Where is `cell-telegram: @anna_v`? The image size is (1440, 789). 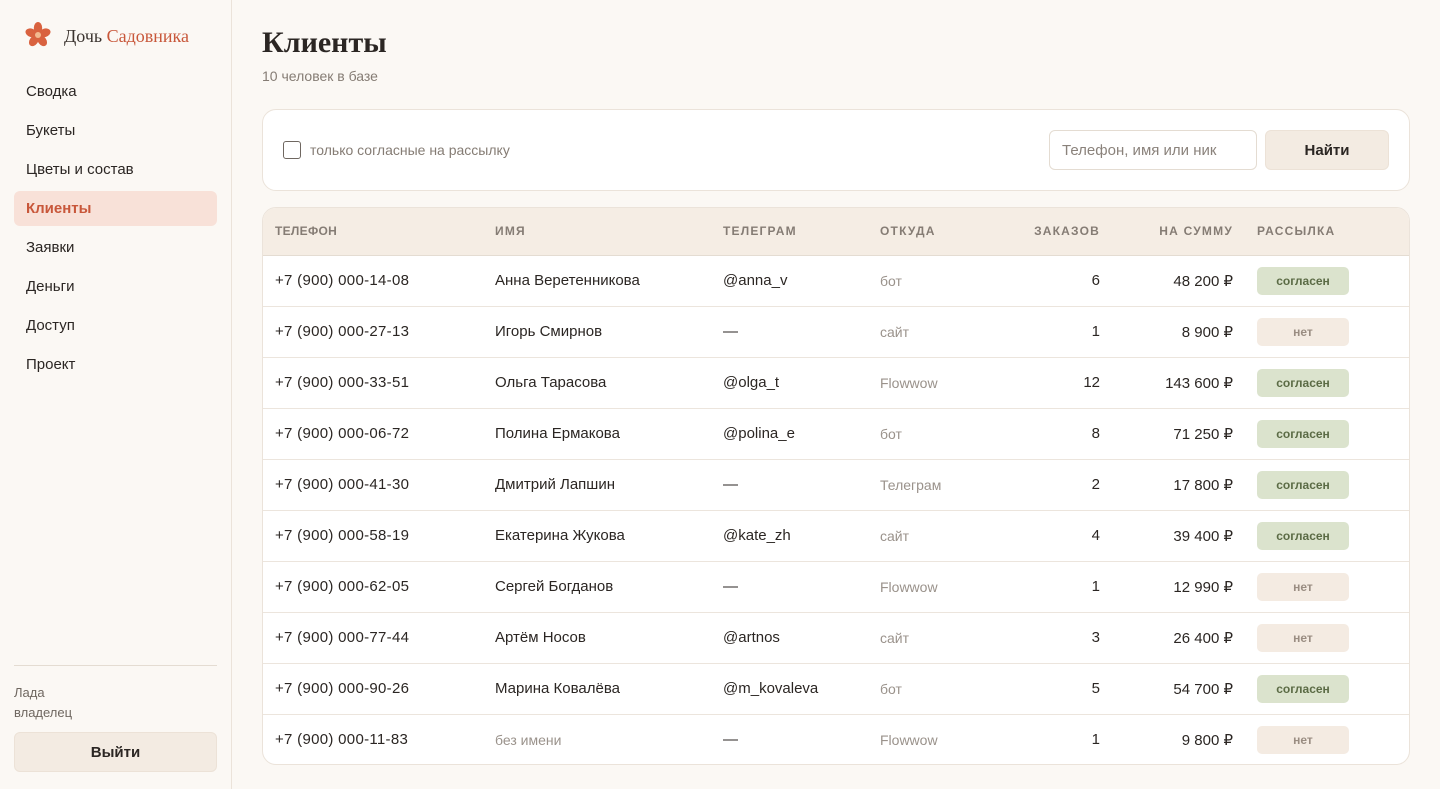
cell-telegram: @anna_v is located at coordinates (755, 280).